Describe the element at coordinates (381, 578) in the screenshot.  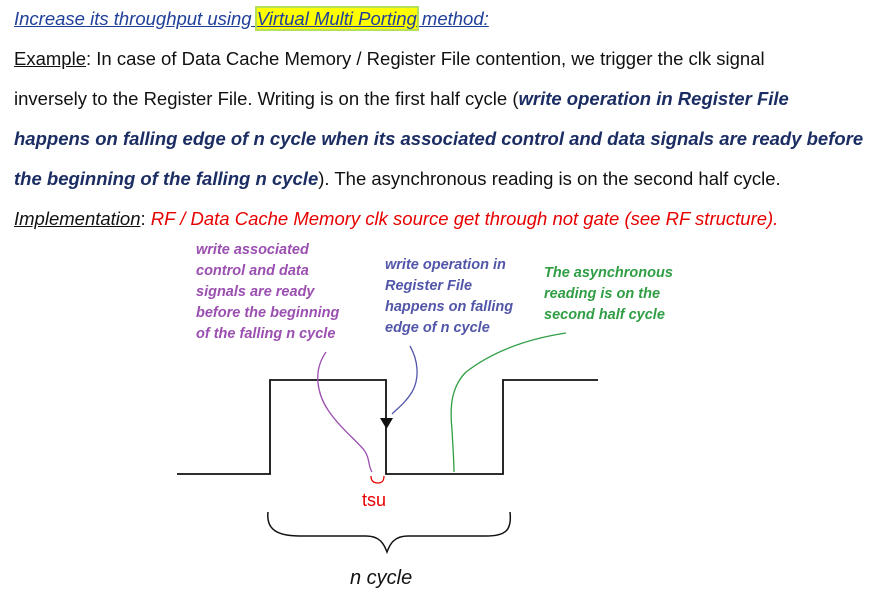
I see `n-cycle-label: n cycle` at that location.